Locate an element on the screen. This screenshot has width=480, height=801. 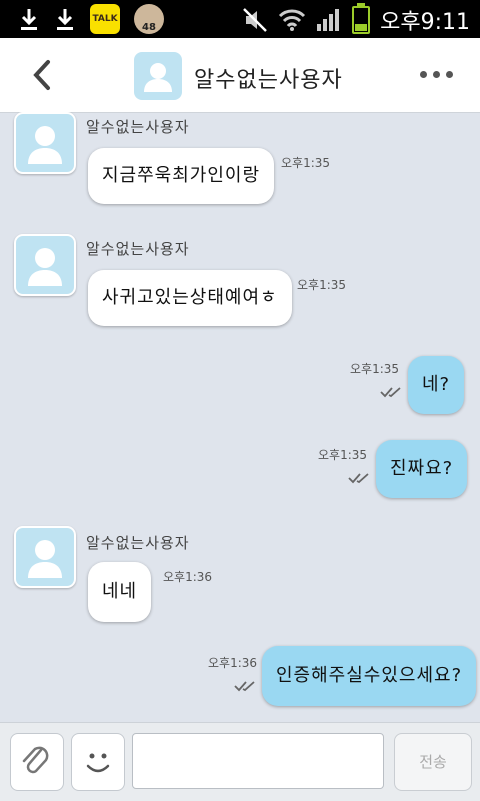
contact-avatar is located at coordinates (158, 76).